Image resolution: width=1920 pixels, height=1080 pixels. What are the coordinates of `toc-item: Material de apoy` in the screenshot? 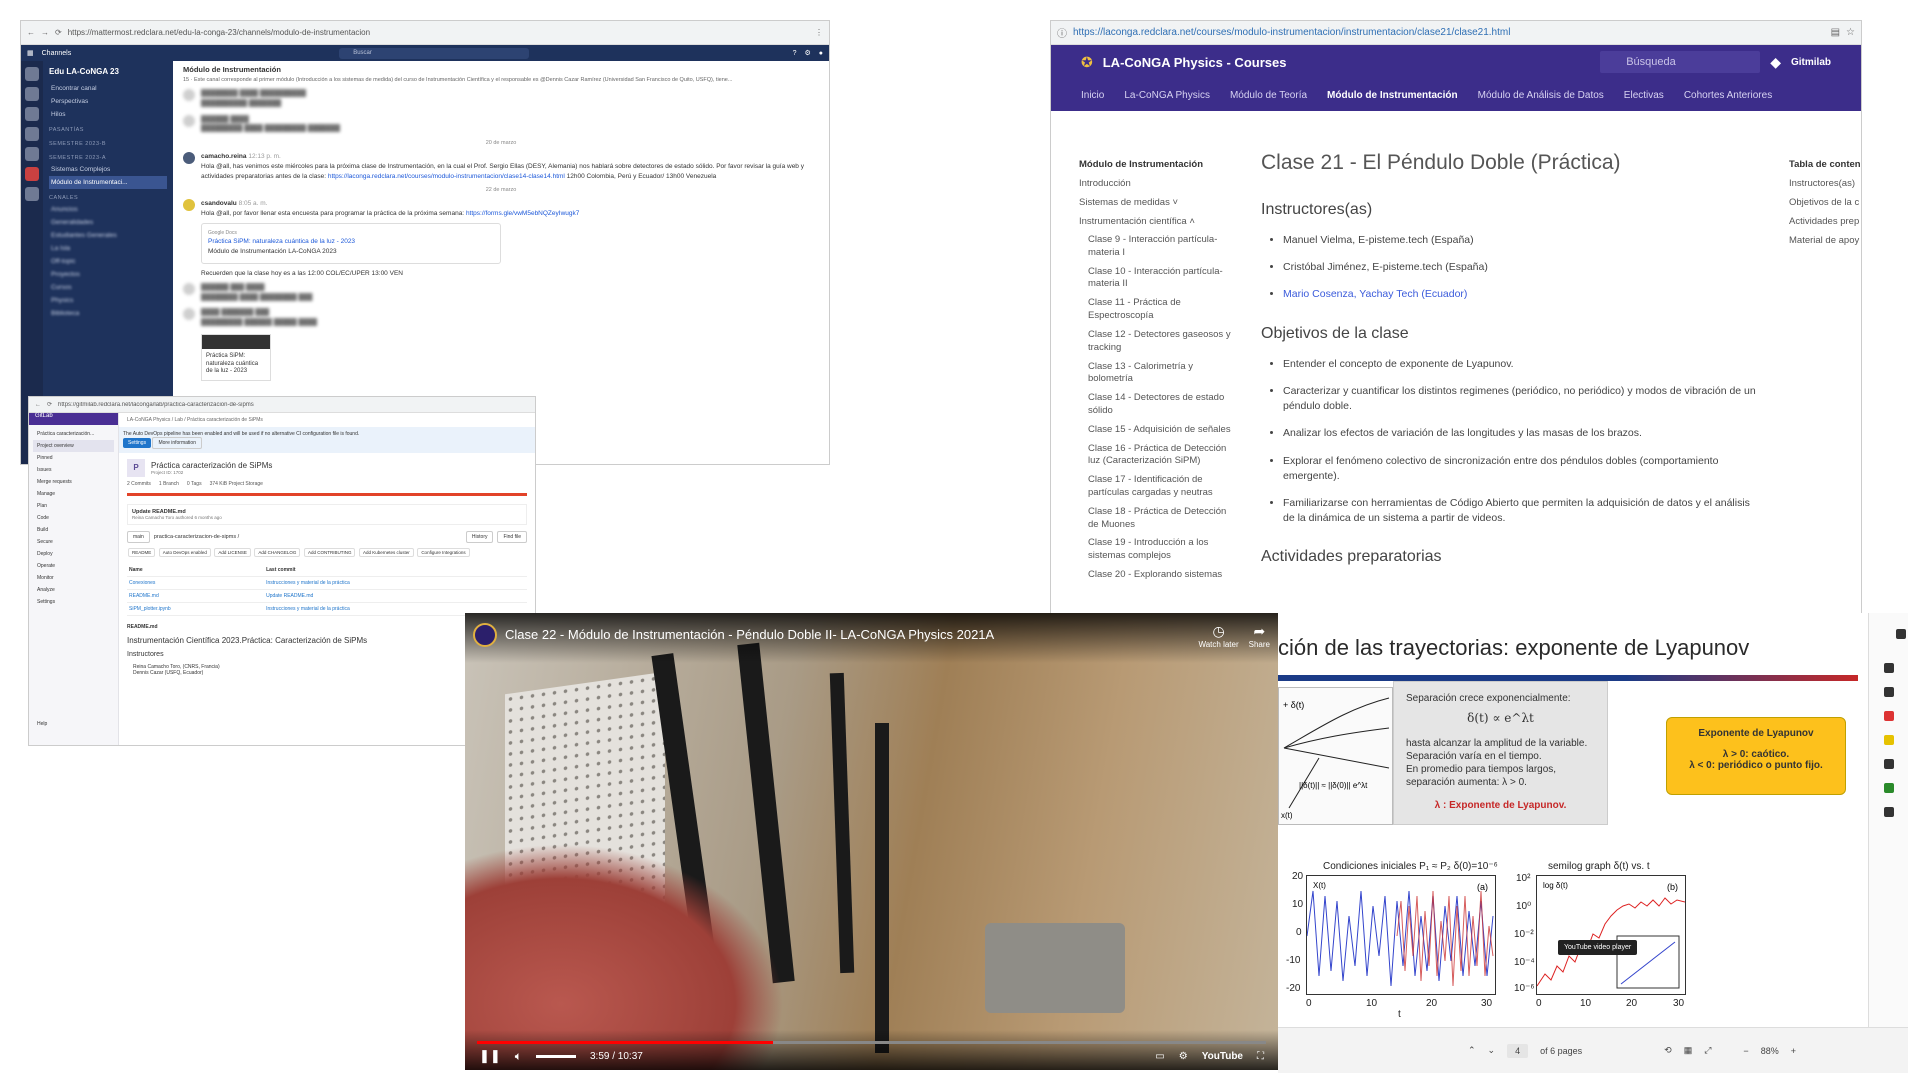 It's located at (1825, 240).